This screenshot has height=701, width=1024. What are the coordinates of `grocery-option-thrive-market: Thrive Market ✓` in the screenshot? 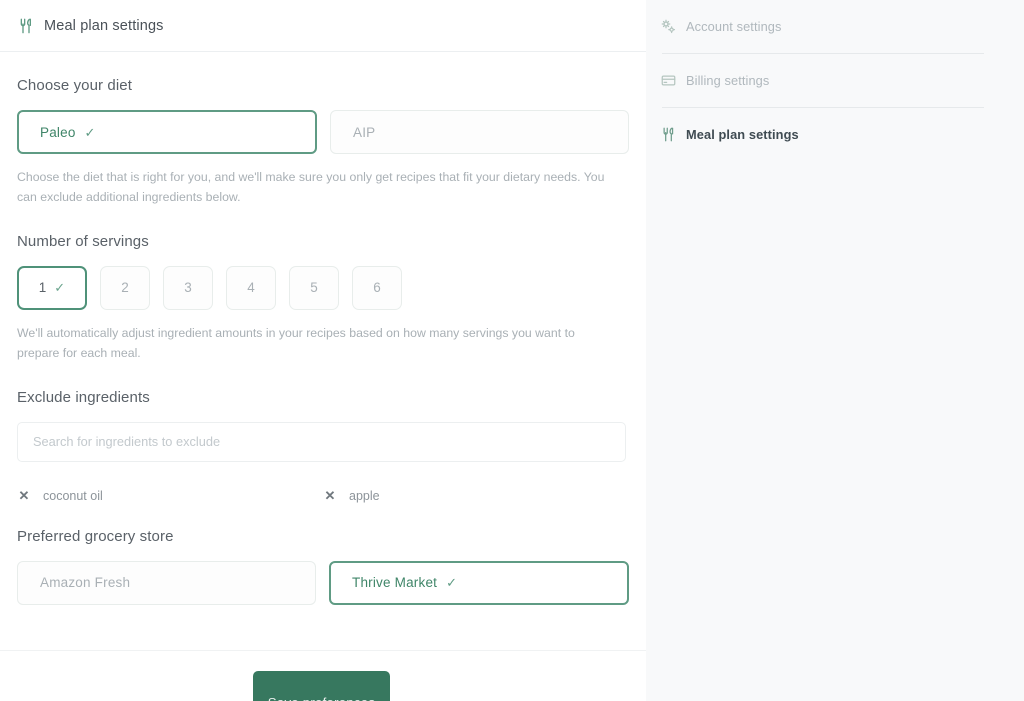 It's located at (479, 582).